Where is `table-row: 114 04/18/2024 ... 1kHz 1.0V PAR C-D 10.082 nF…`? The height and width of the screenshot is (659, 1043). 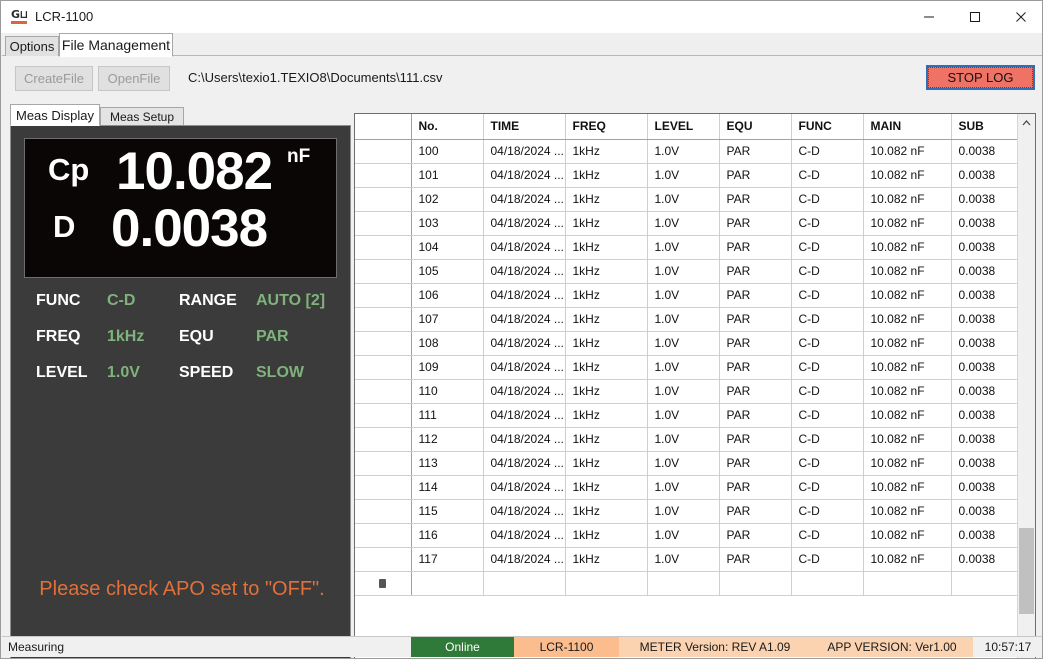
table-row: 114 04/18/2024 ... 1kHz 1.0V PAR C-D 10.082 nF… is located at coordinates (691, 487).